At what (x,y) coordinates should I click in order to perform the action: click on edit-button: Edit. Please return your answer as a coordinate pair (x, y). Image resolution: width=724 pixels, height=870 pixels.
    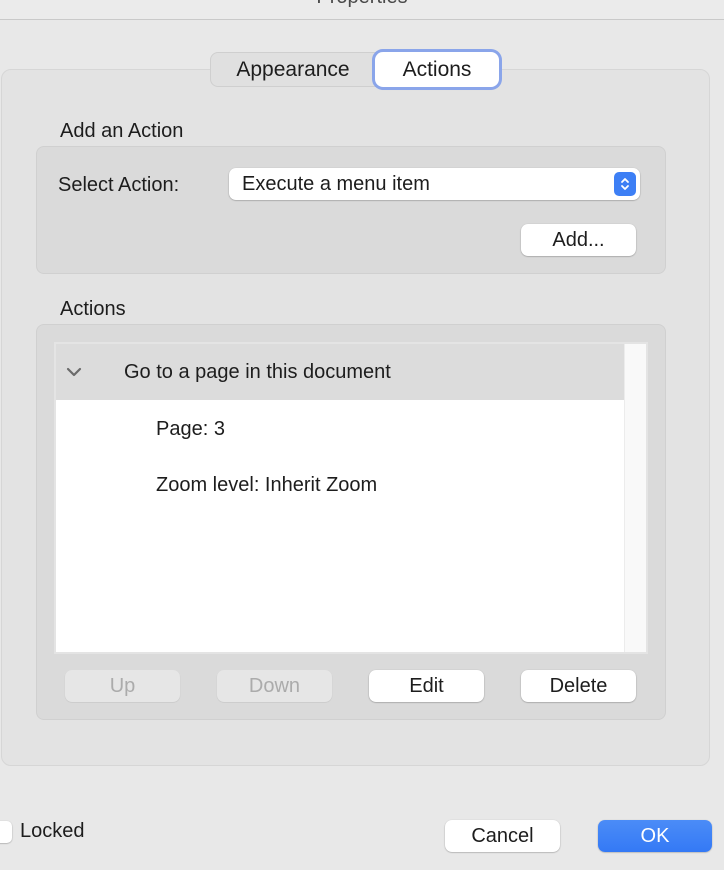
    Looking at the image, I should click on (426, 686).